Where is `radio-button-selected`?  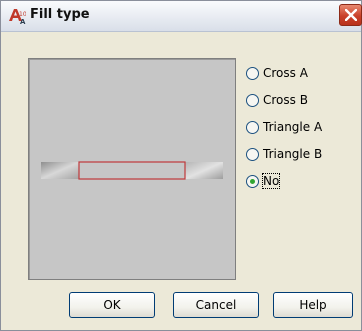 radio-button-selected is located at coordinates (252, 181).